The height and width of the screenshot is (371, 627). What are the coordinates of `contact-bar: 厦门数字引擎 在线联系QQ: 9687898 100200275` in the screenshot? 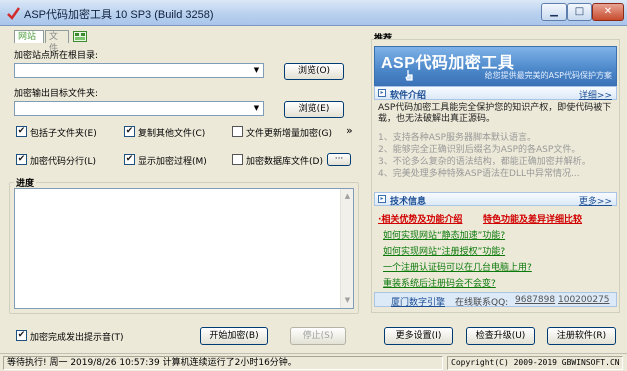 It's located at (495, 300).